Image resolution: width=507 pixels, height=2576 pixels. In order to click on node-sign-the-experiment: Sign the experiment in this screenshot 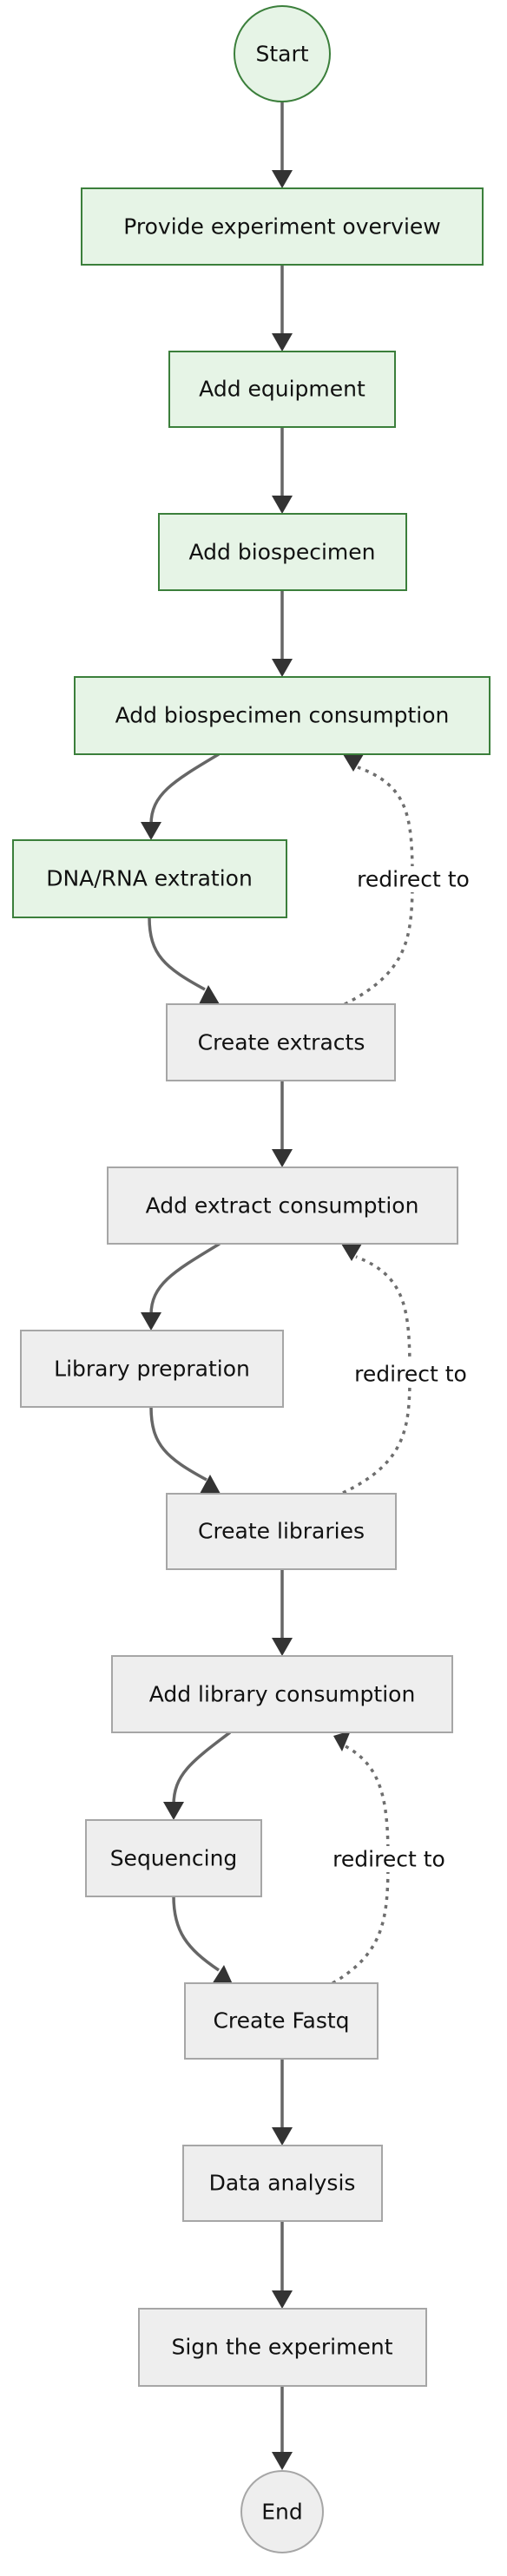, I will do `click(282, 2347)`.